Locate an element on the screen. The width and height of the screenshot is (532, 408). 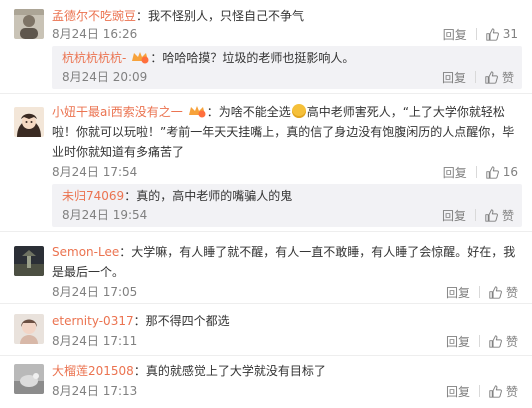
comment-content: 大榴莲201508：真的就感觉上了大学就没有目标了 is located at coordinates (286, 371).